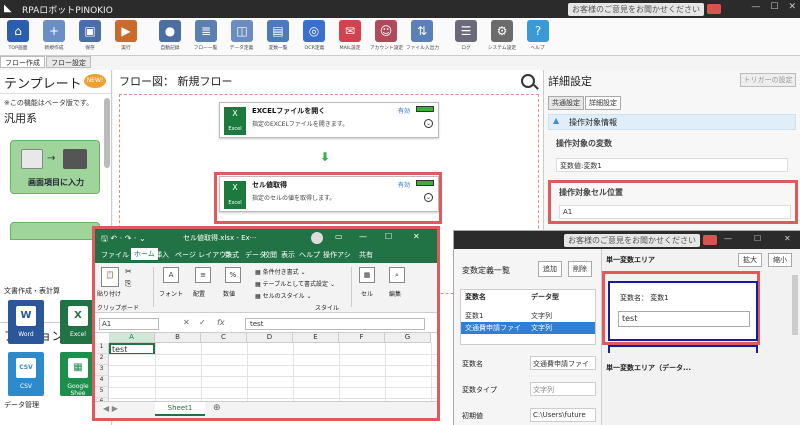 The width and height of the screenshot is (800, 425). I want to click on row-header: 4, so click(102, 381).